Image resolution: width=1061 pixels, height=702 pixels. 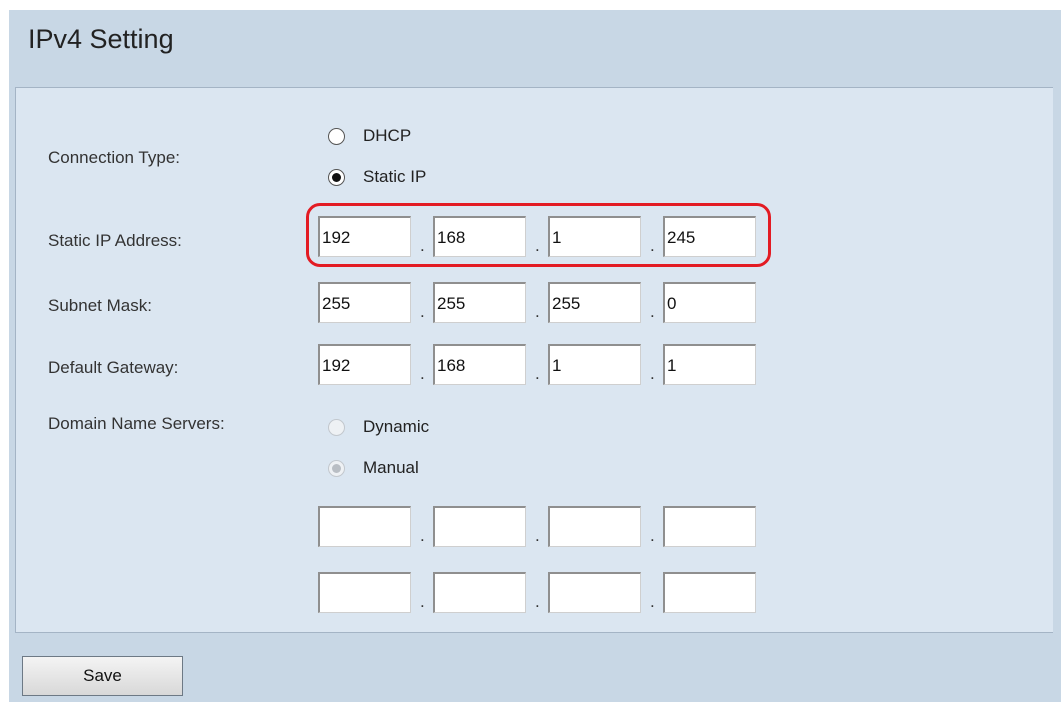 I want to click on dns-label: Domain Name Servers:, so click(x=136, y=423).